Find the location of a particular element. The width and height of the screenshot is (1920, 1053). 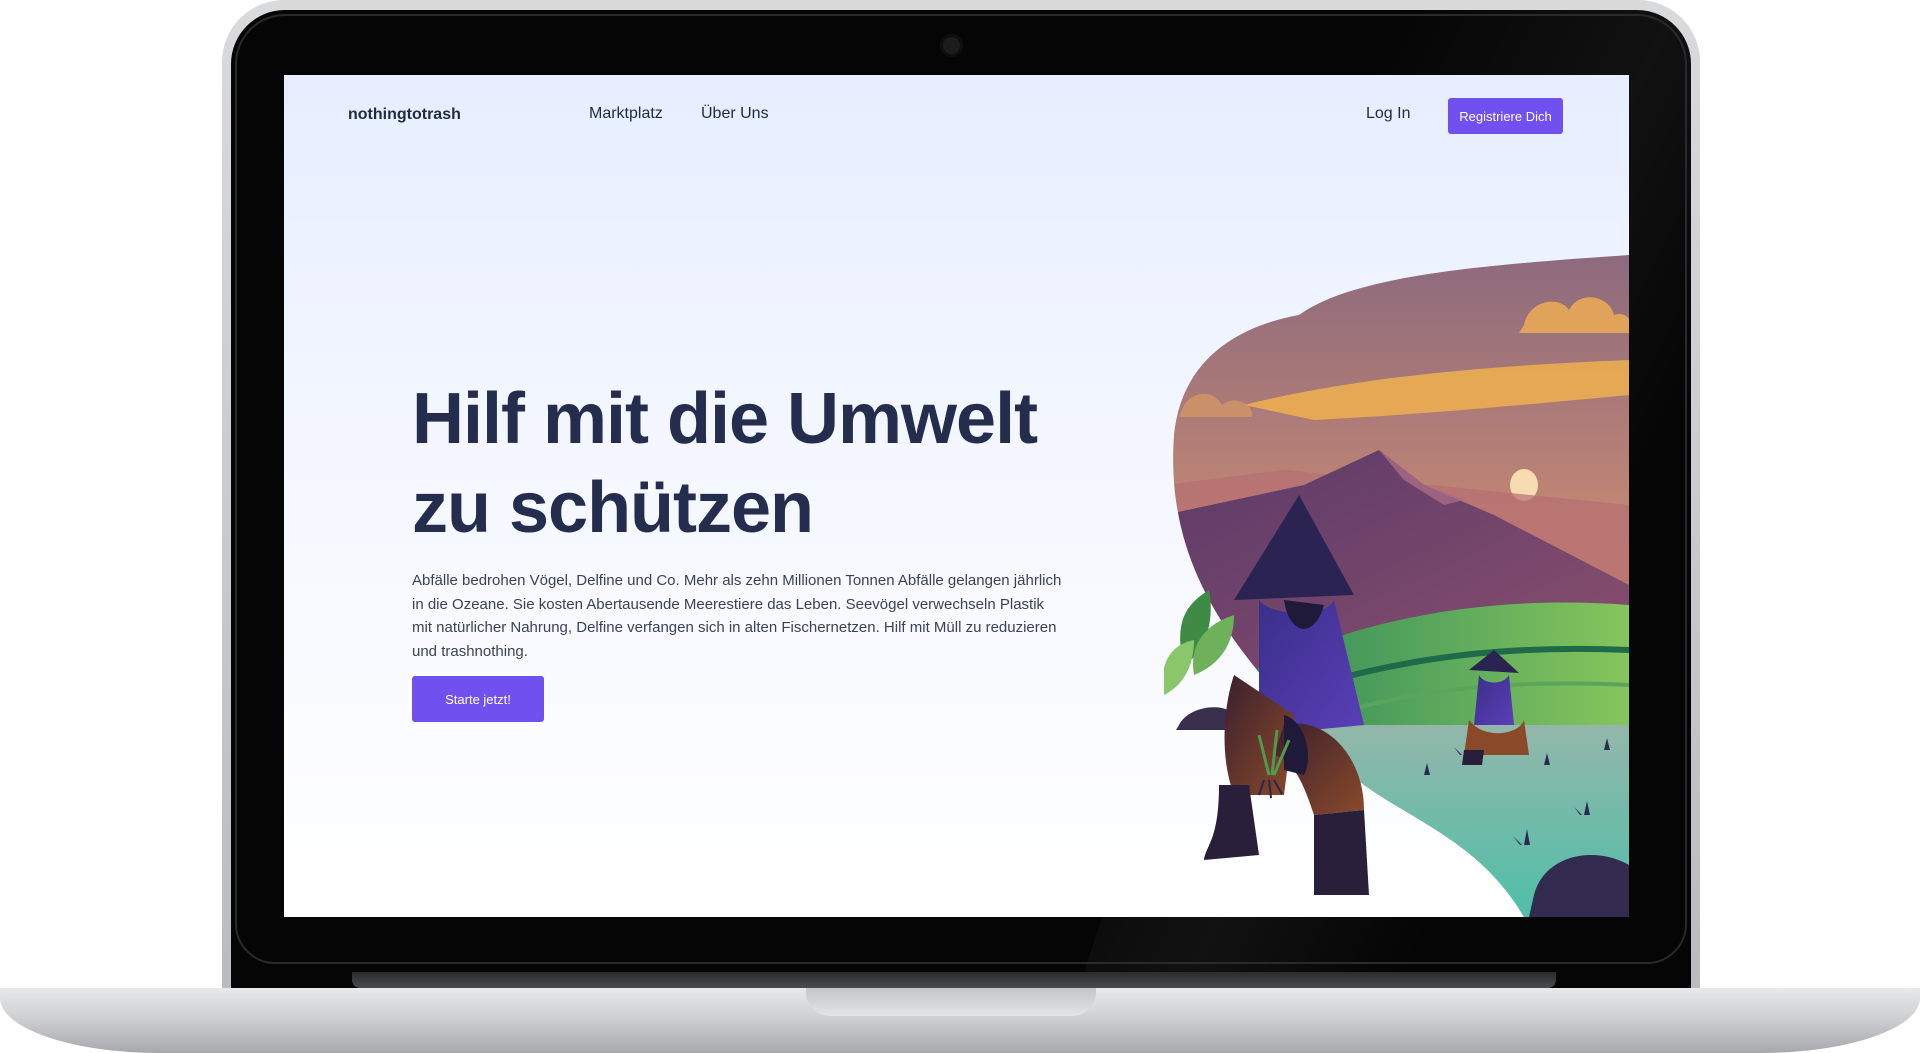

login-link: Log In is located at coordinates (1388, 114).